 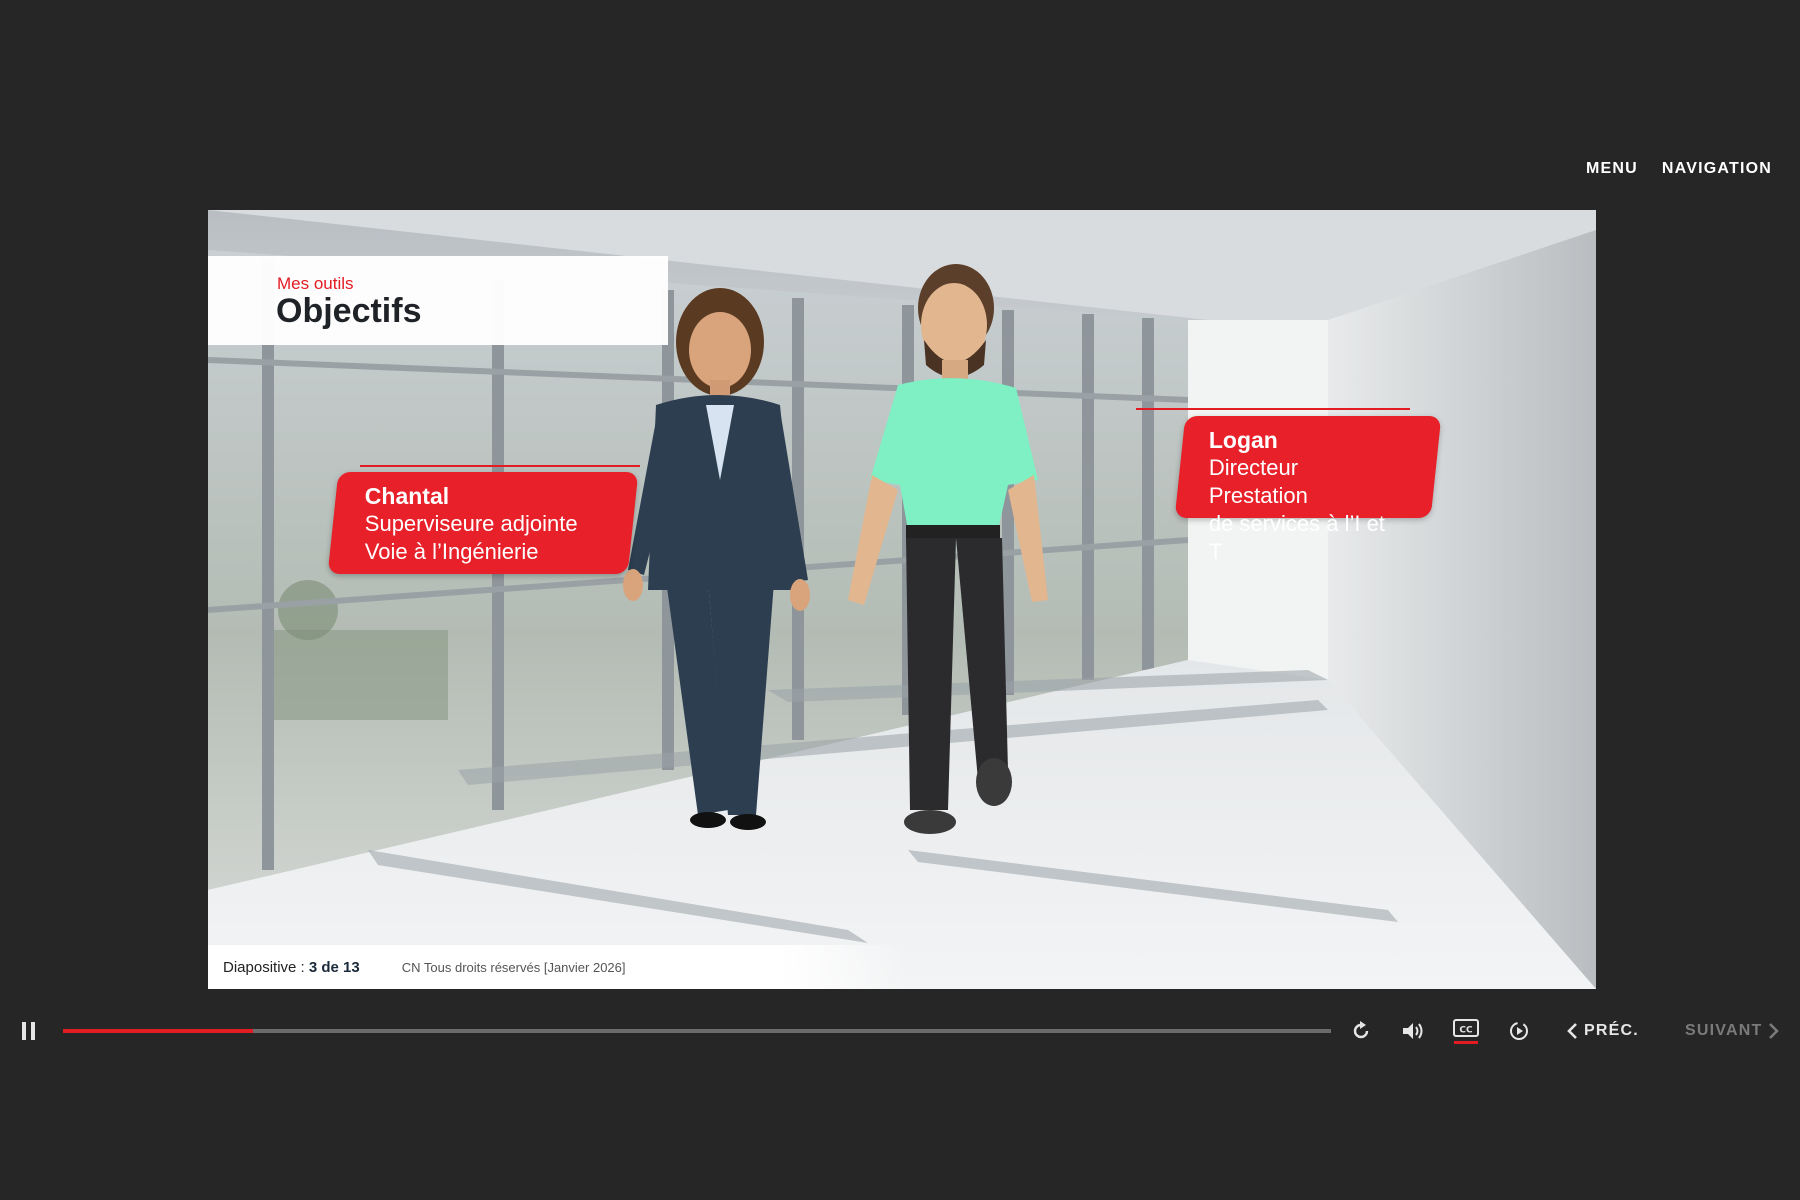 What do you see at coordinates (1774, 1031) in the screenshot?
I see `chevron-right-icon` at bounding box center [1774, 1031].